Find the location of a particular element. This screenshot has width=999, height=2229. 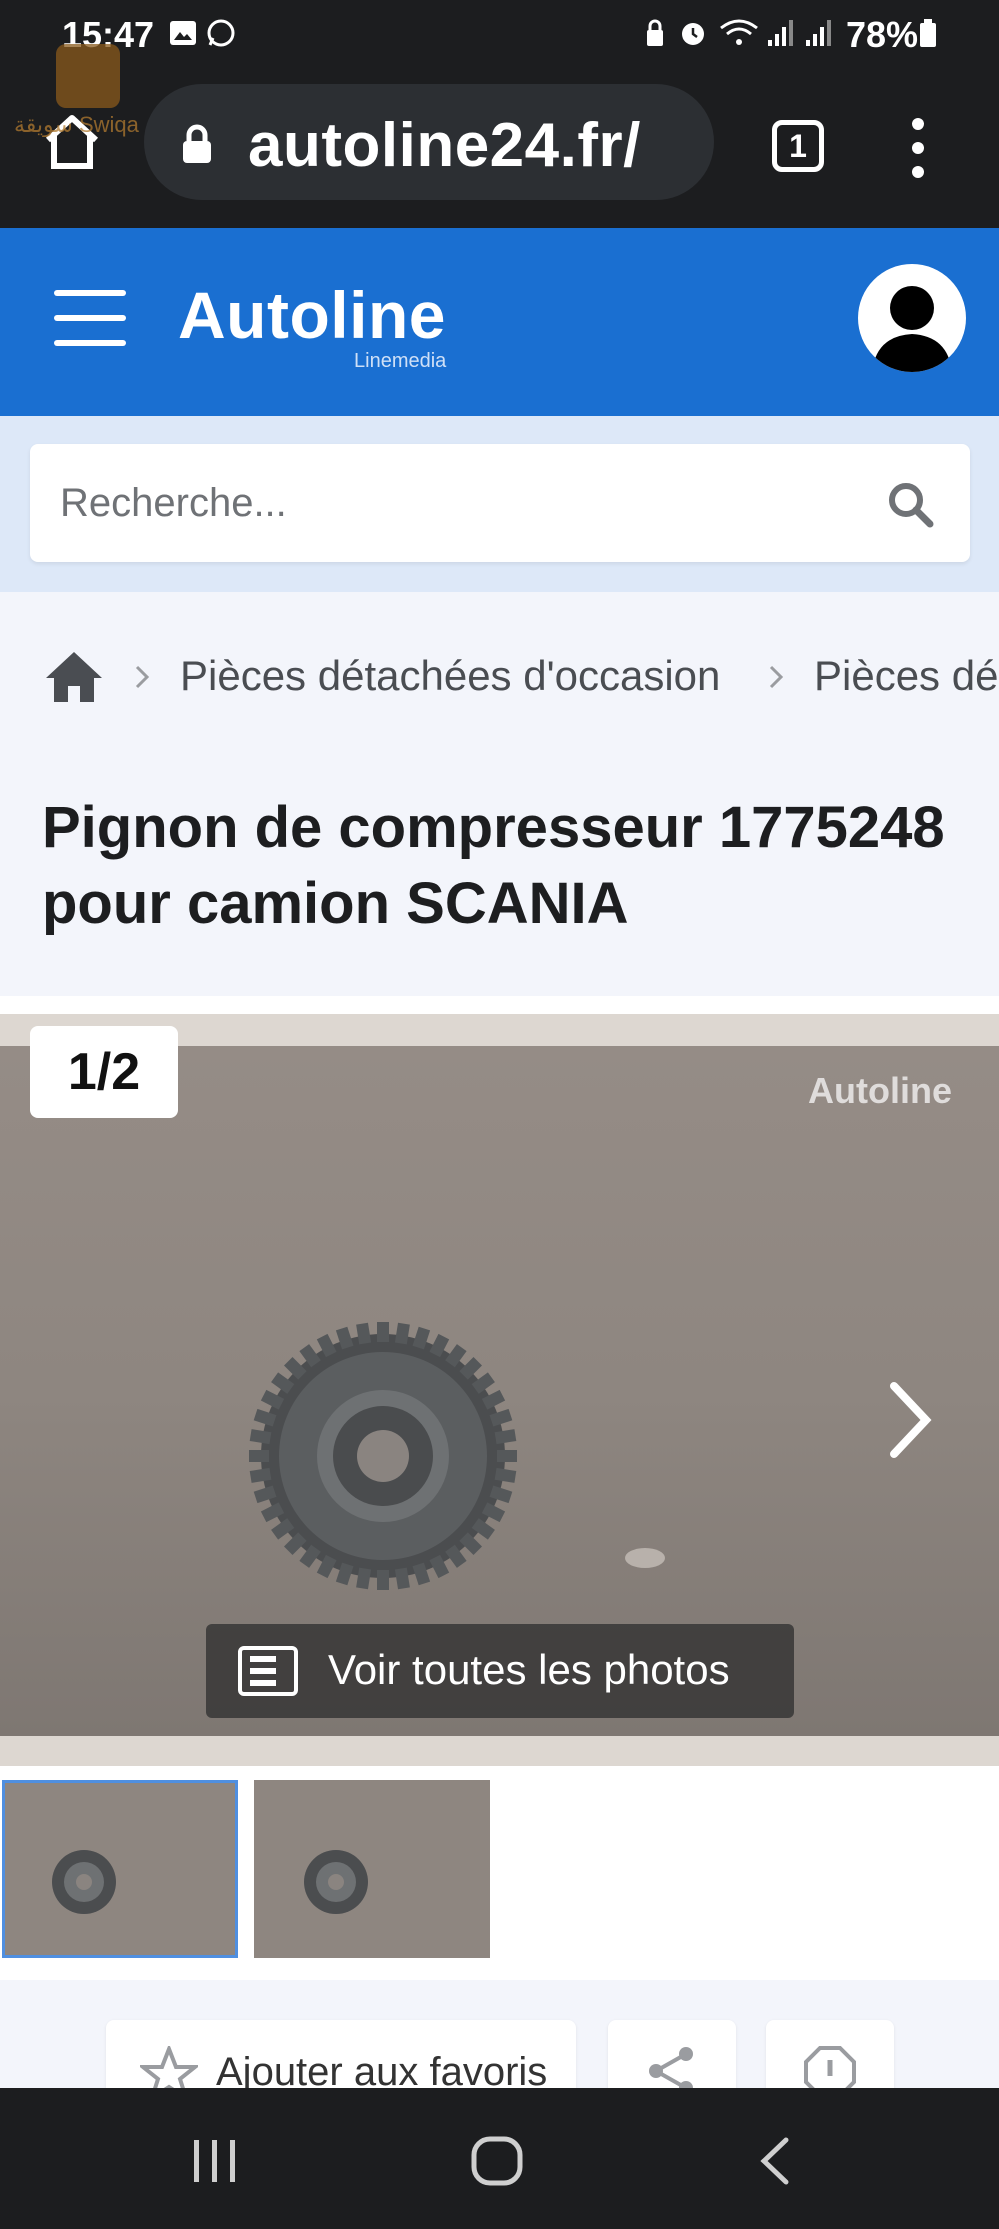

whatsapp-icon is located at coordinates (221, 33).